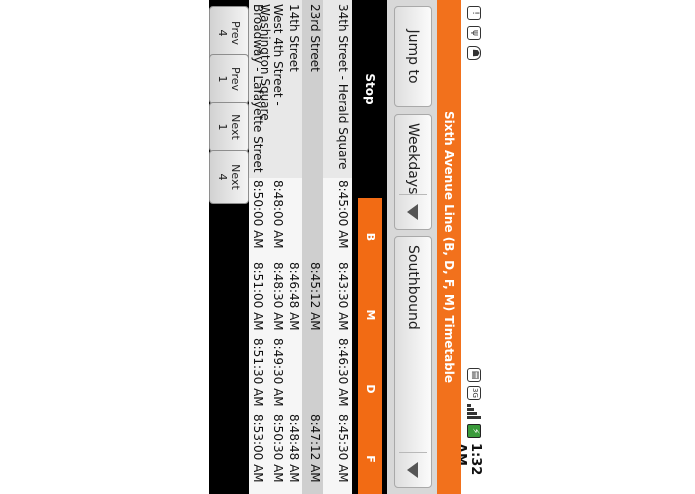  Describe the element at coordinates (235, 127) in the screenshot. I see `next-1-label: Next` at that location.